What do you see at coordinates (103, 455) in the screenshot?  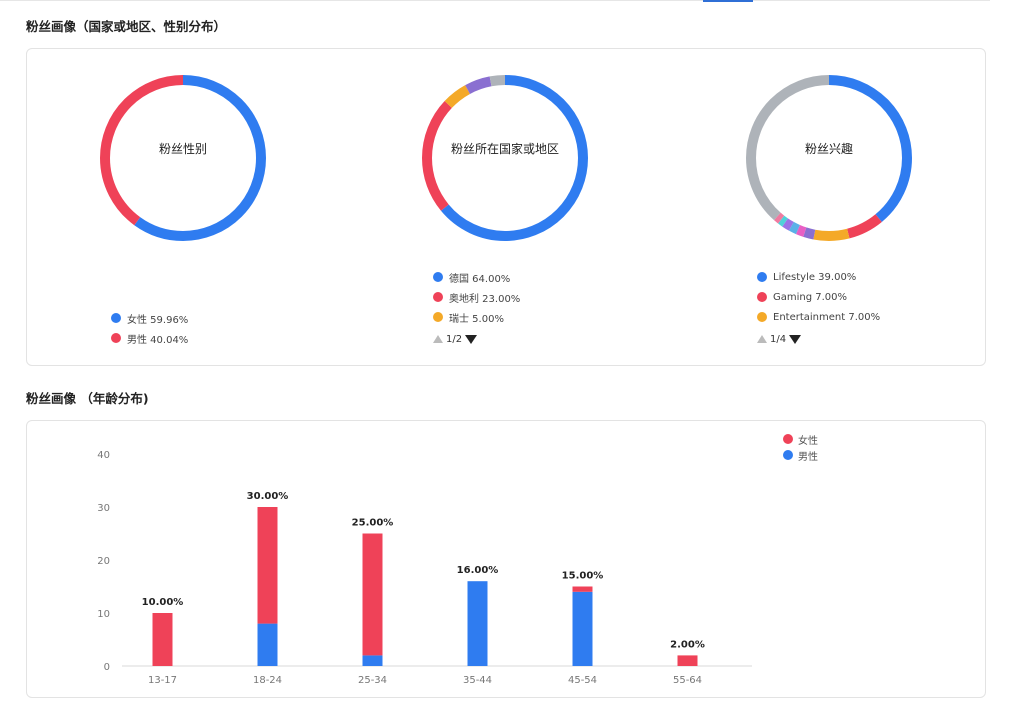 I see `y-tick-label: 40` at bounding box center [103, 455].